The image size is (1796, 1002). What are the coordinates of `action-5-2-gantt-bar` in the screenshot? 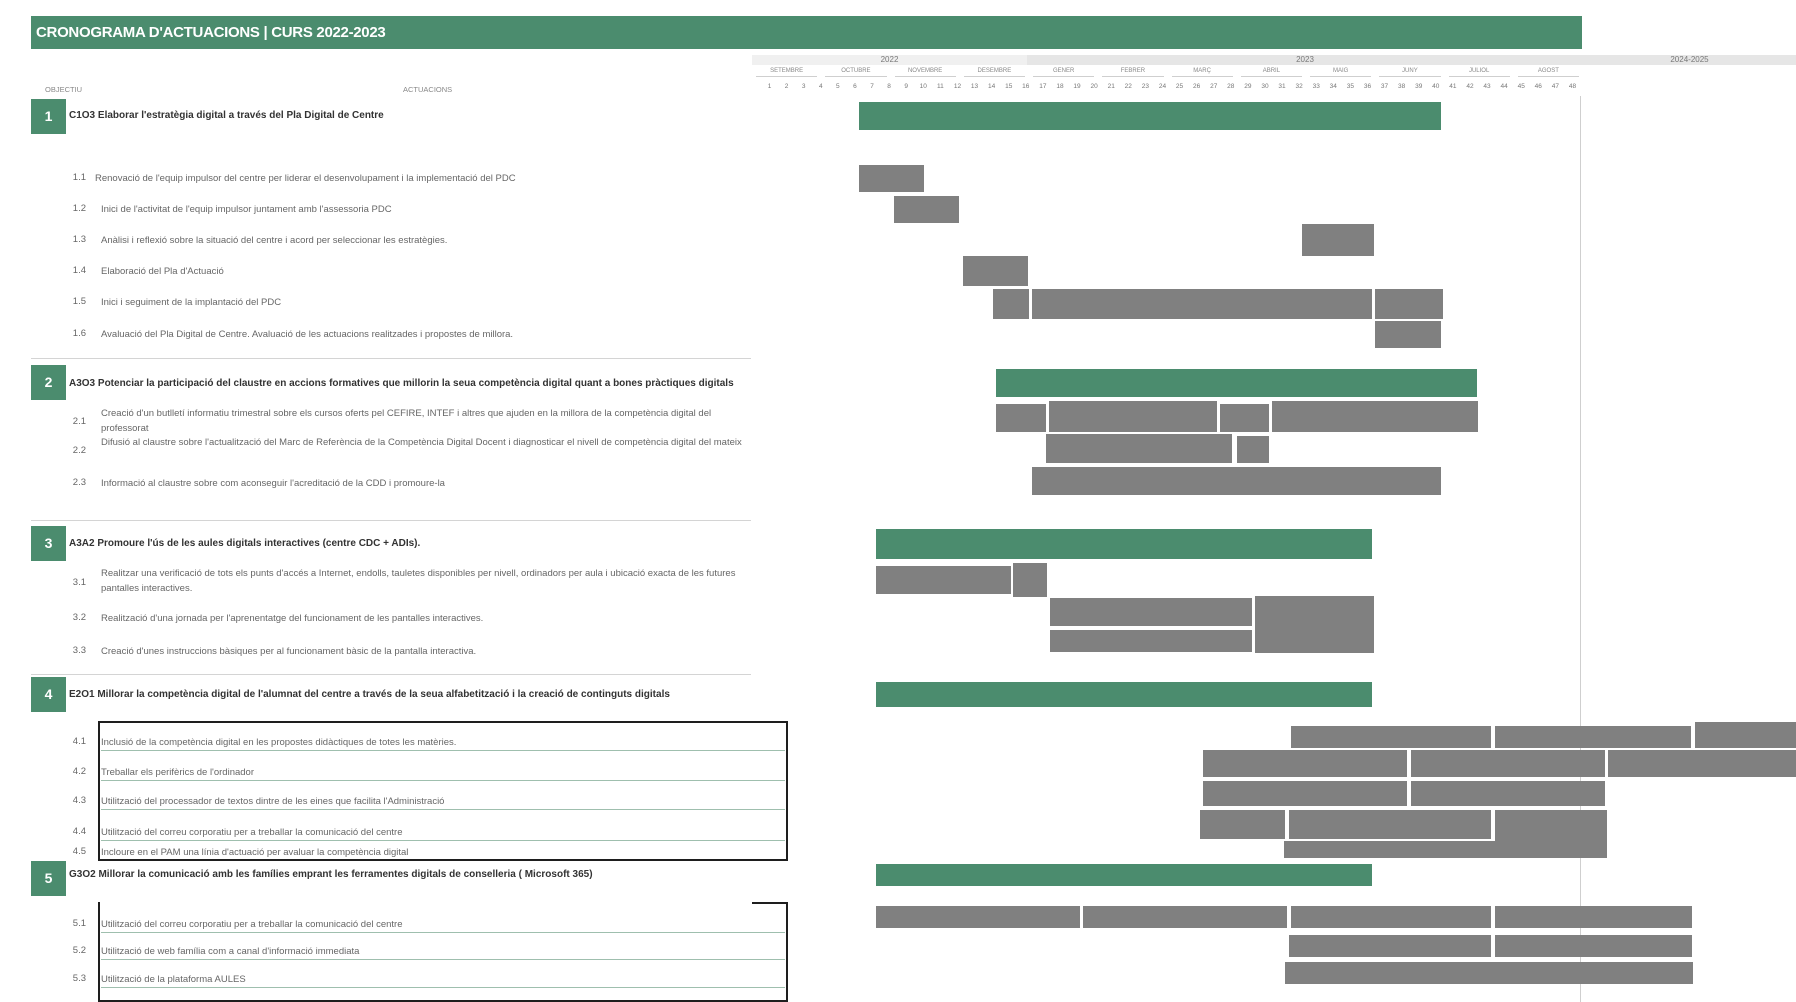 It's located at (1593, 946).